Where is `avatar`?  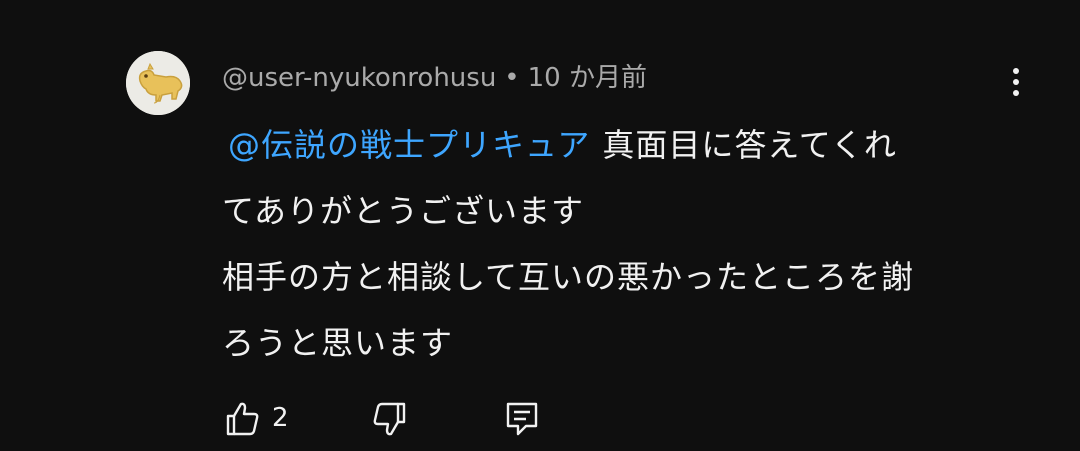 avatar is located at coordinates (158, 83).